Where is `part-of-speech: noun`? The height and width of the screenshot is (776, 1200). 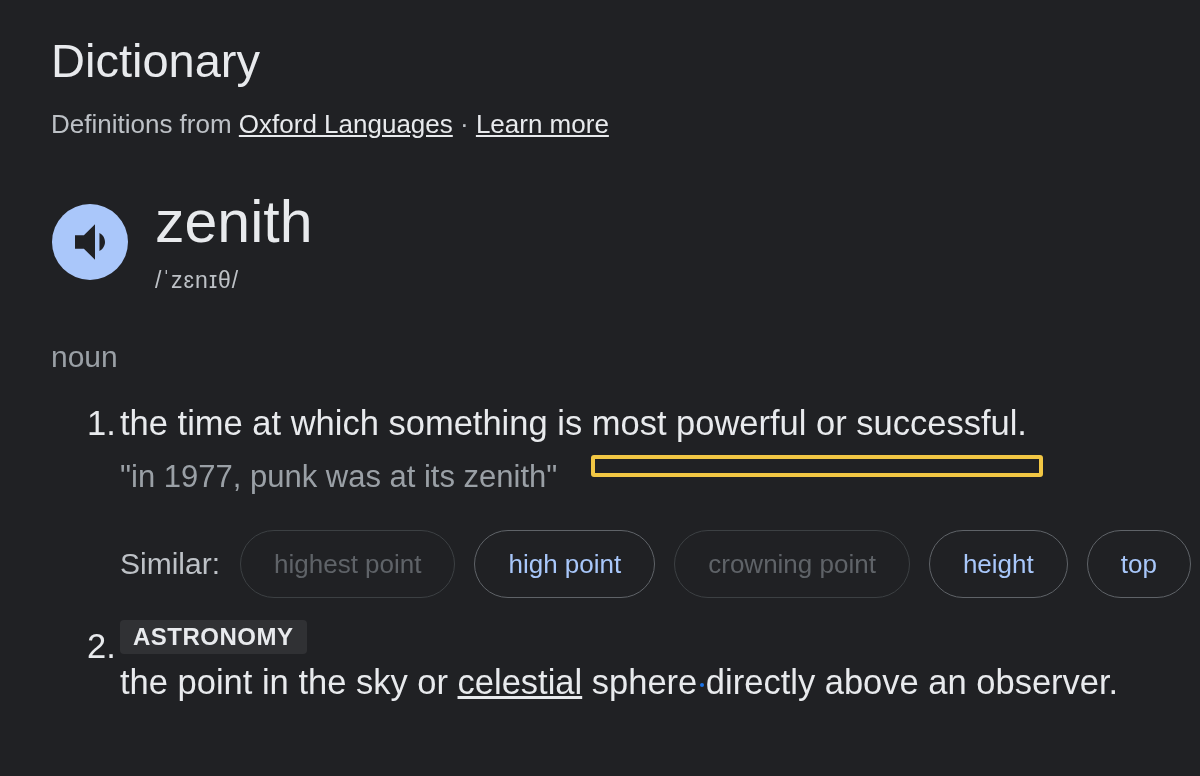
part-of-speech: noun is located at coordinates (85, 357).